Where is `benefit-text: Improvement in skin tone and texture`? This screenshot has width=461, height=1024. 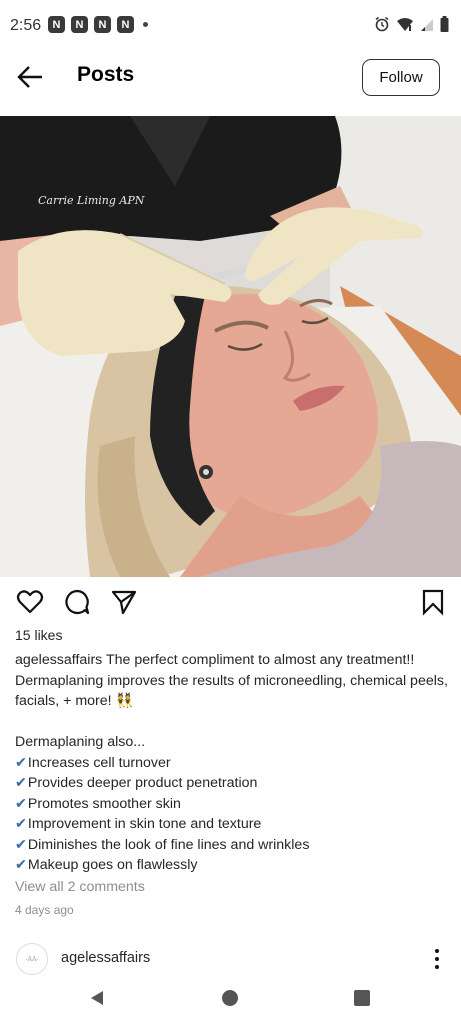 benefit-text: Improvement in skin tone and texture is located at coordinates (144, 824).